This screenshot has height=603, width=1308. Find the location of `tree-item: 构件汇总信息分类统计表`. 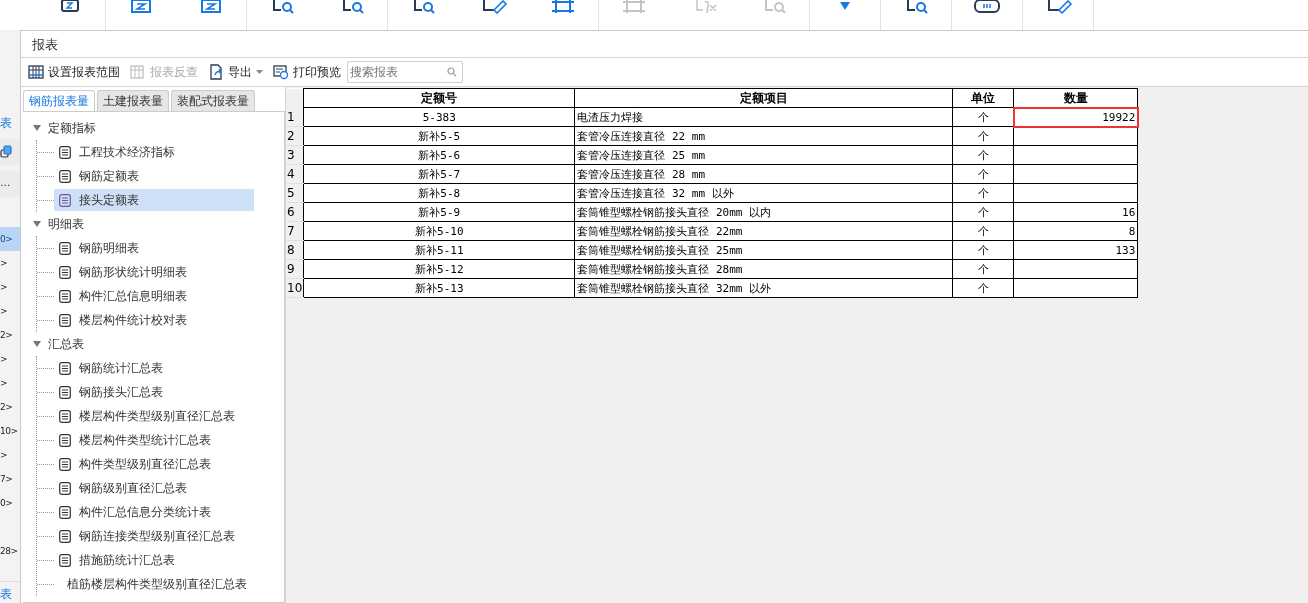

tree-item: 构件汇总信息分类统计表 is located at coordinates (154, 512).